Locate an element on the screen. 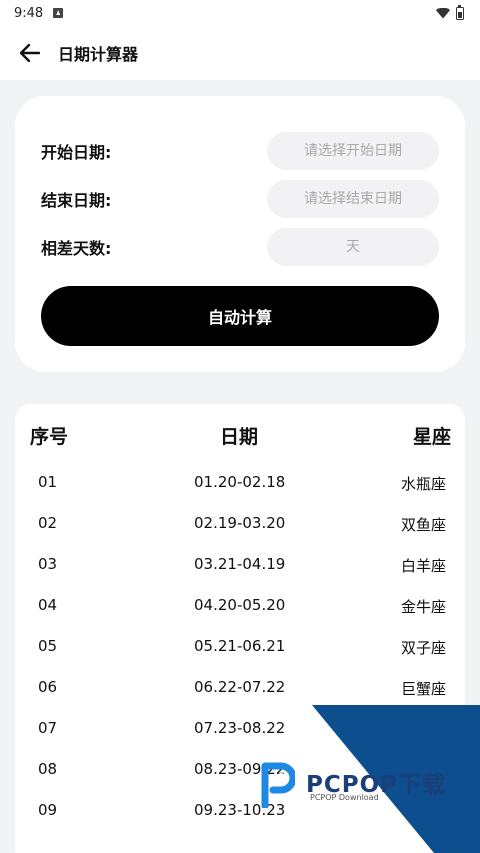  notification-app-icon is located at coordinates (58, 13).